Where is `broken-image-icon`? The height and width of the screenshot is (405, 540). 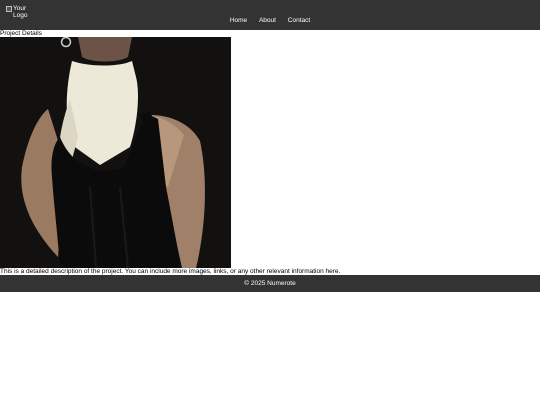 broken-image-icon is located at coordinates (9, 9).